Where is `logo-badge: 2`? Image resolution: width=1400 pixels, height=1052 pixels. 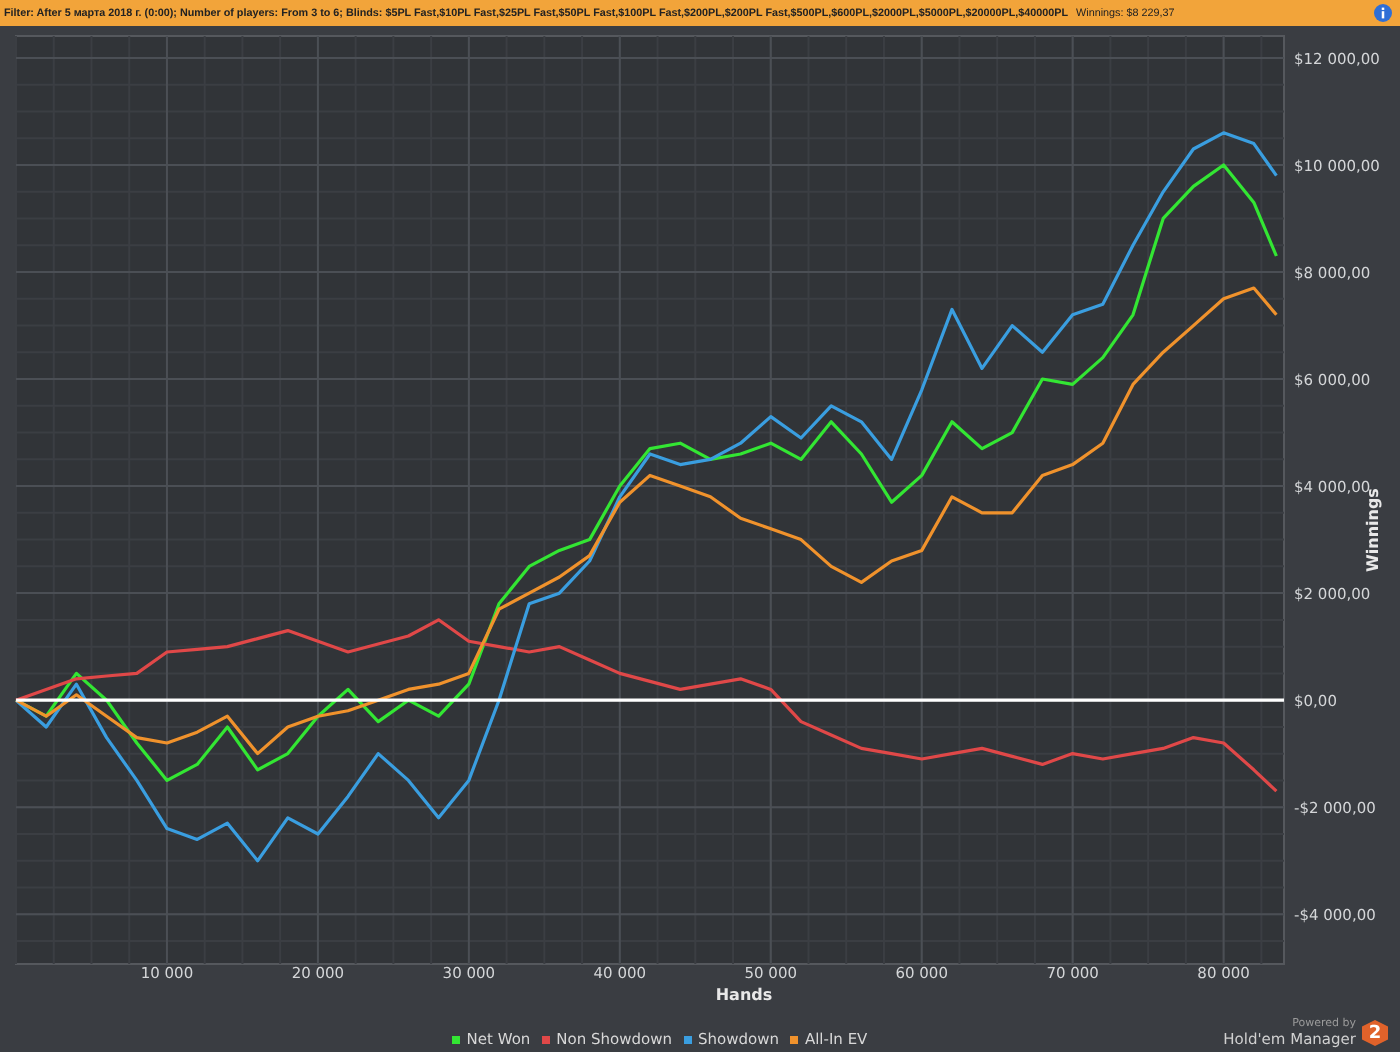
logo-badge: 2 is located at coordinates (1375, 1033).